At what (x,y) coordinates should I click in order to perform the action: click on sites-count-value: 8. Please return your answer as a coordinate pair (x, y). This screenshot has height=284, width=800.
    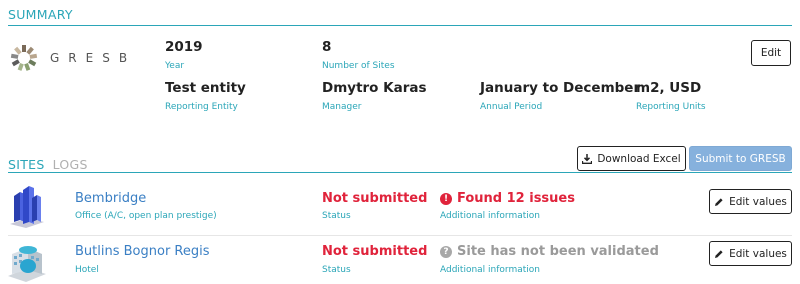
    Looking at the image, I should click on (327, 47).